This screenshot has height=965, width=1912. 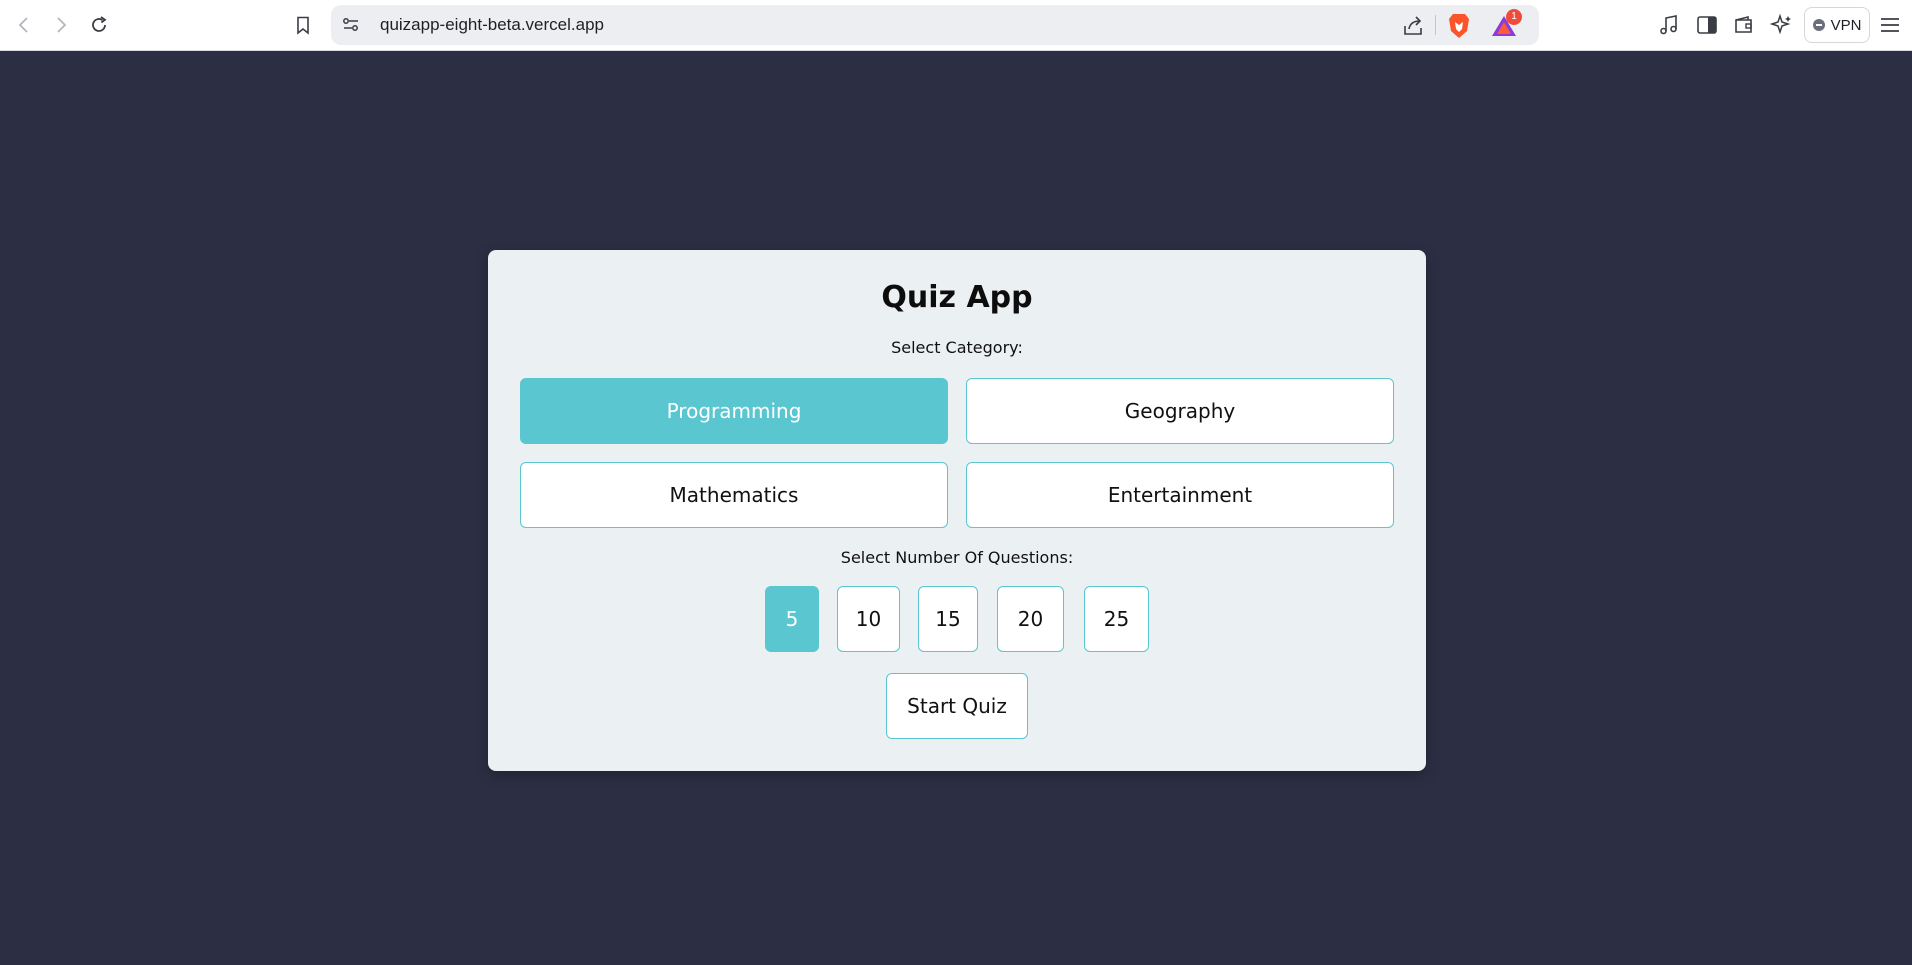 I want to click on category-programming-button: Programming, so click(x=734, y=411).